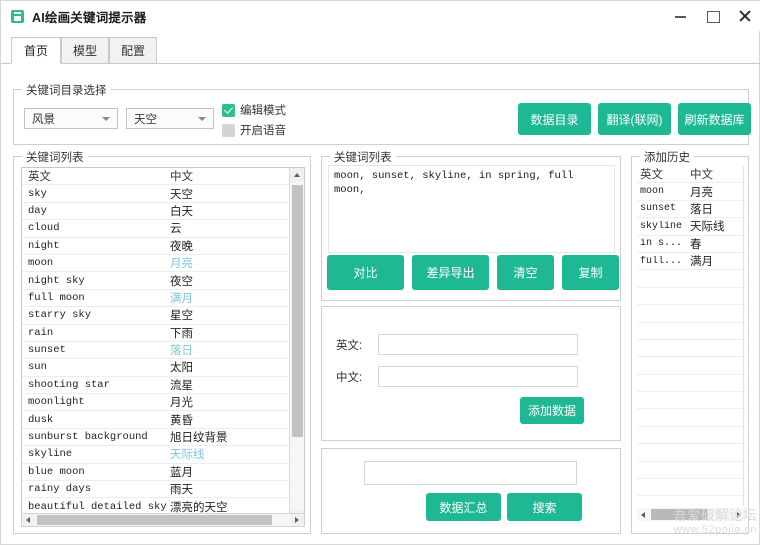  I want to click on enable-voice-label: 开启语音, so click(263, 131).